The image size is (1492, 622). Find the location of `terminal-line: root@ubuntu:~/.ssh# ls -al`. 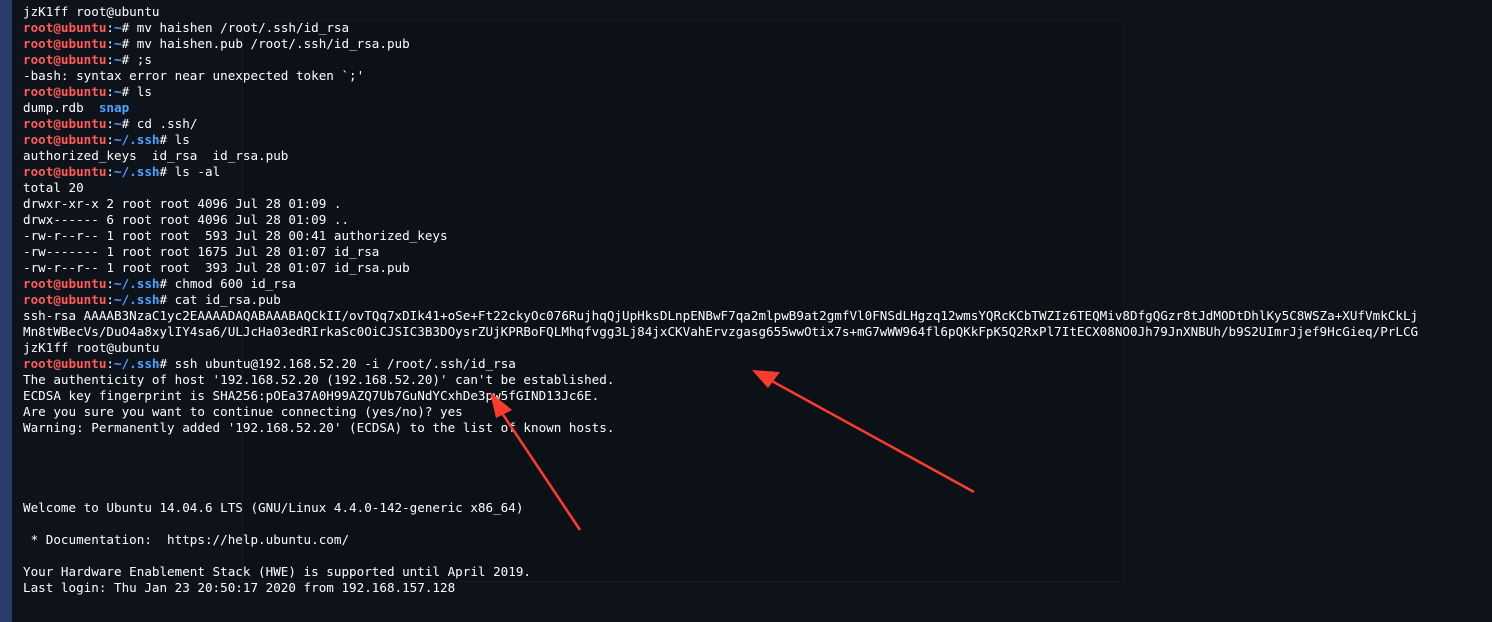

terminal-line: root@ubuntu:~/.ssh# ls -al is located at coordinates (757, 172).